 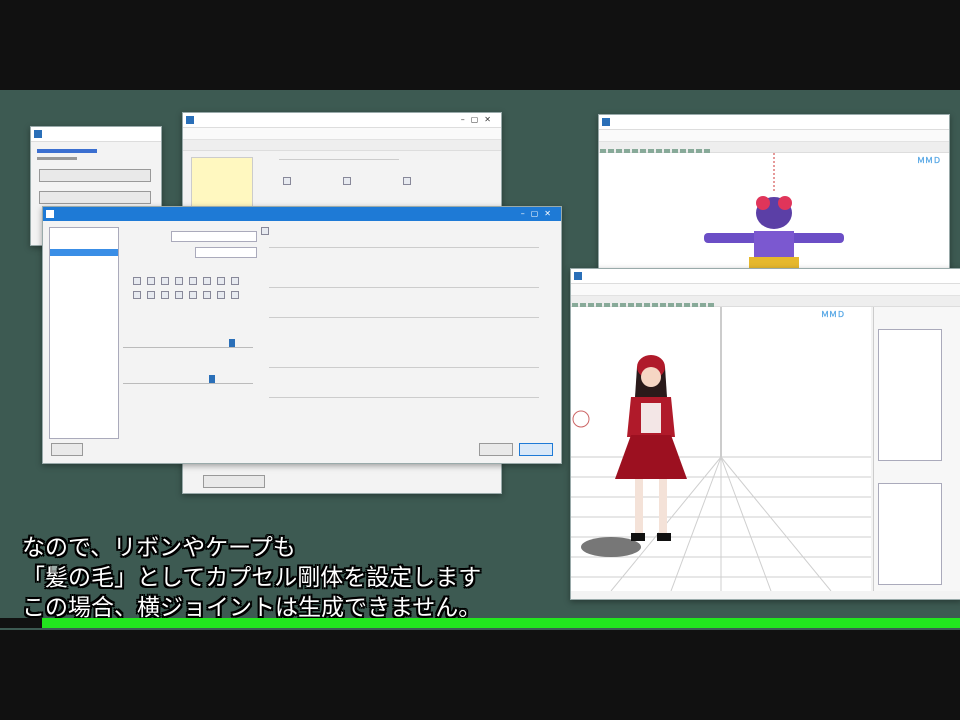 I want to click on bone-list-panel, so click(x=916, y=449).